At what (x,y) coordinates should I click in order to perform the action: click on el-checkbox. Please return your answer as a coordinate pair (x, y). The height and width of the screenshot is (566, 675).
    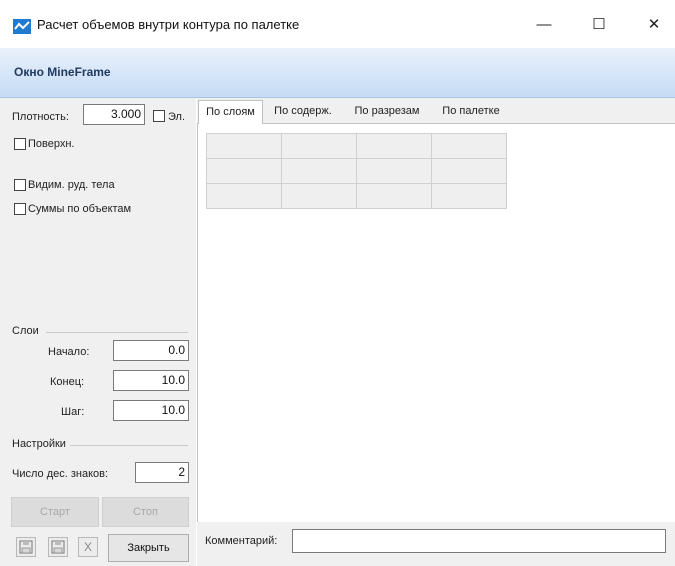
    Looking at the image, I should click on (159, 116).